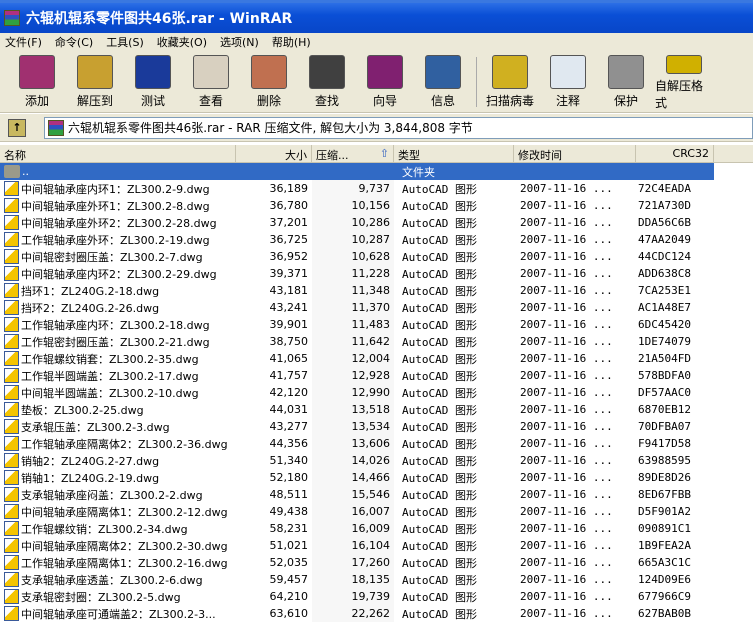 This screenshot has width=753, height=629. I want to click on toolbar-button-extract-to: 解压到, so click(95, 81).